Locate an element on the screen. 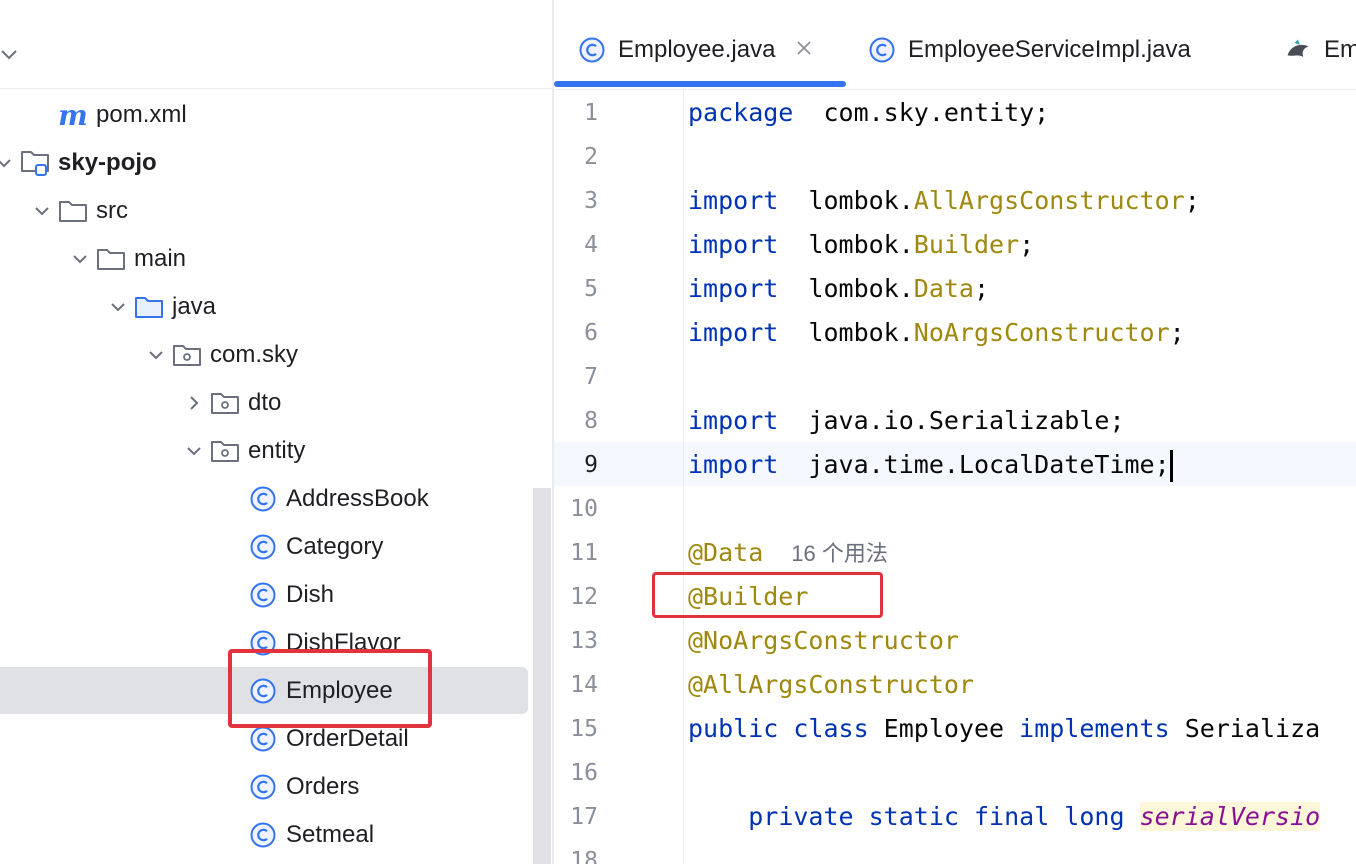 The height and width of the screenshot is (864, 1356). tab-label: Em is located at coordinates (1340, 49).